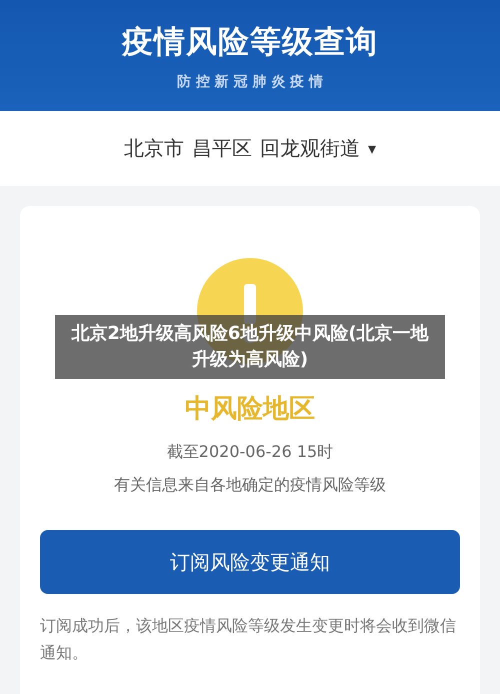  What do you see at coordinates (250, 347) in the screenshot?
I see `news-caption: 北京2地升级高风险6地升级中风险(北京一地升级为高风险)` at bounding box center [250, 347].